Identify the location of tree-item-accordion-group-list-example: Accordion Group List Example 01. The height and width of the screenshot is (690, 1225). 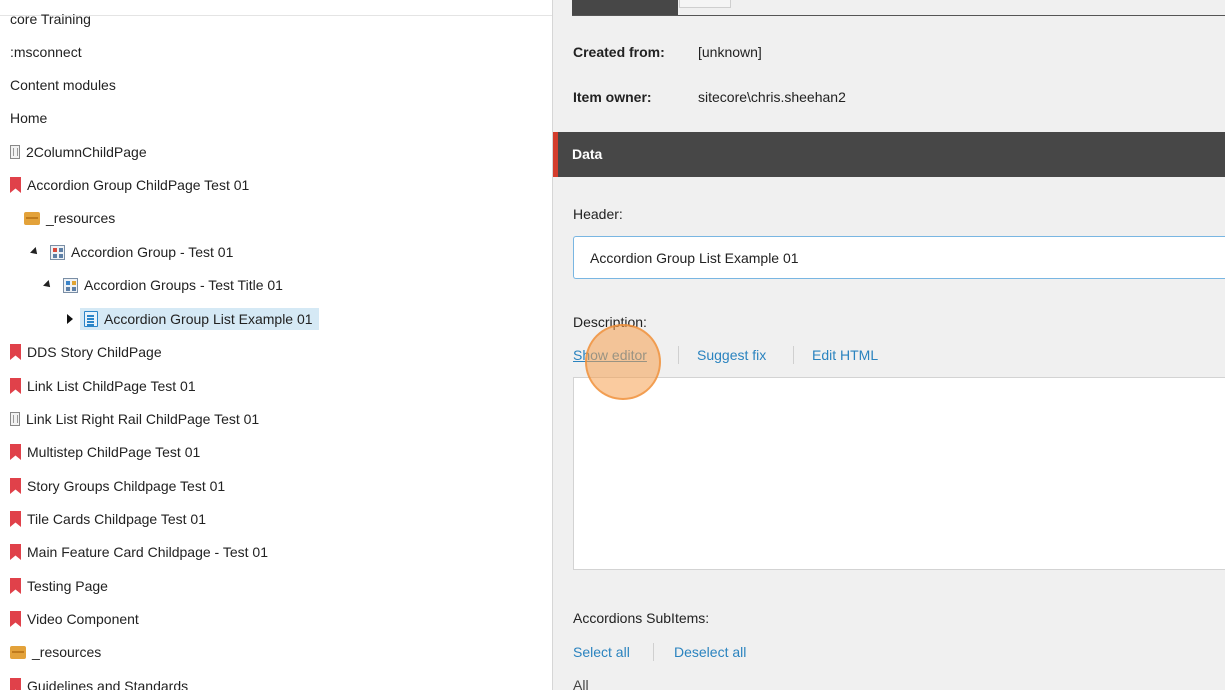
(191, 319).